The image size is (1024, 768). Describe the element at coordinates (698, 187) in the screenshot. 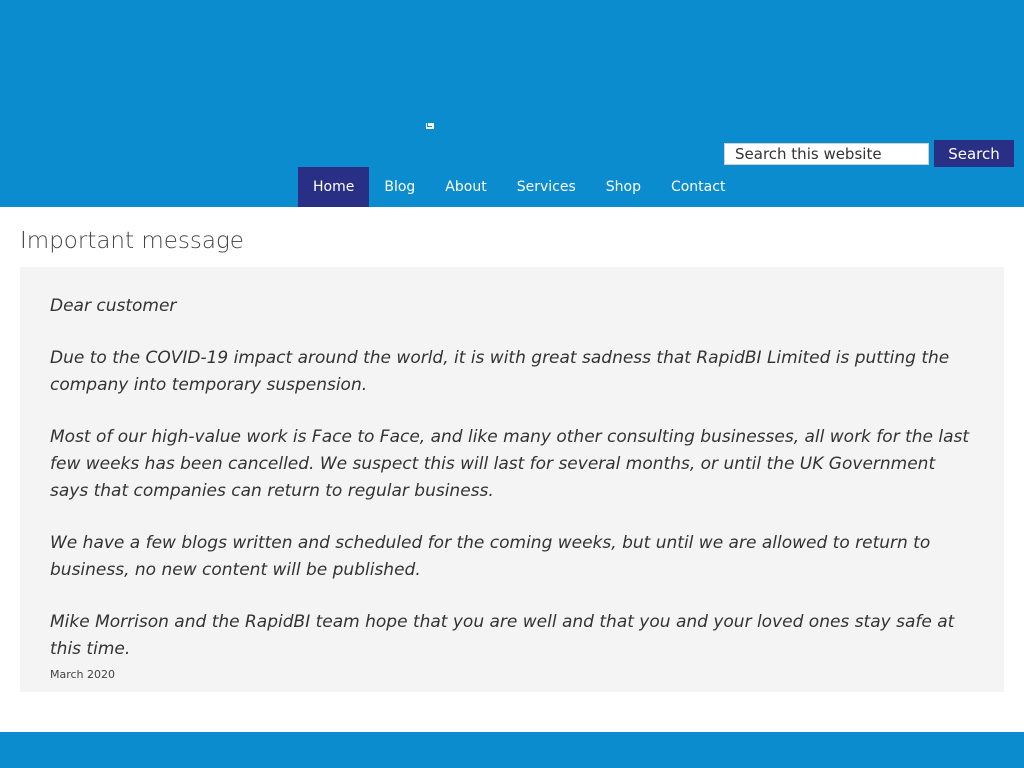

I see `nav-item-contact: Contact` at that location.